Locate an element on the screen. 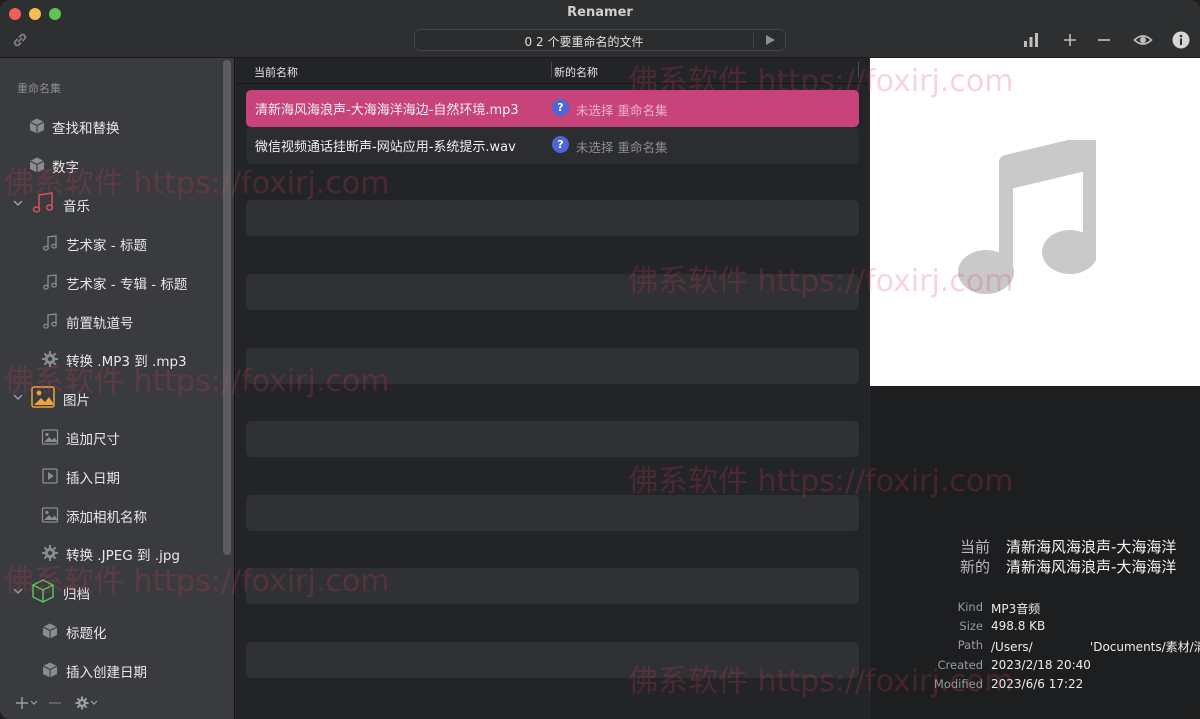  file-new-name-status: 未选择 重命名集 is located at coordinates (622, 110).